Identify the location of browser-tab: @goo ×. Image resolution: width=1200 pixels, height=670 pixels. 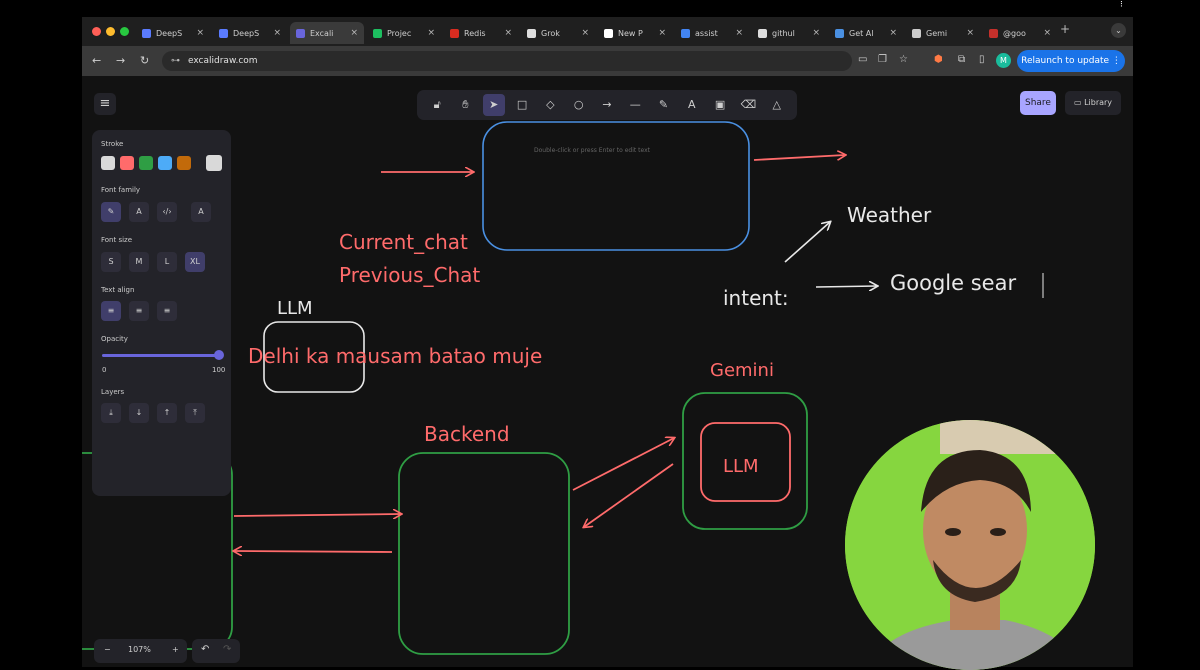
(1020, 33).